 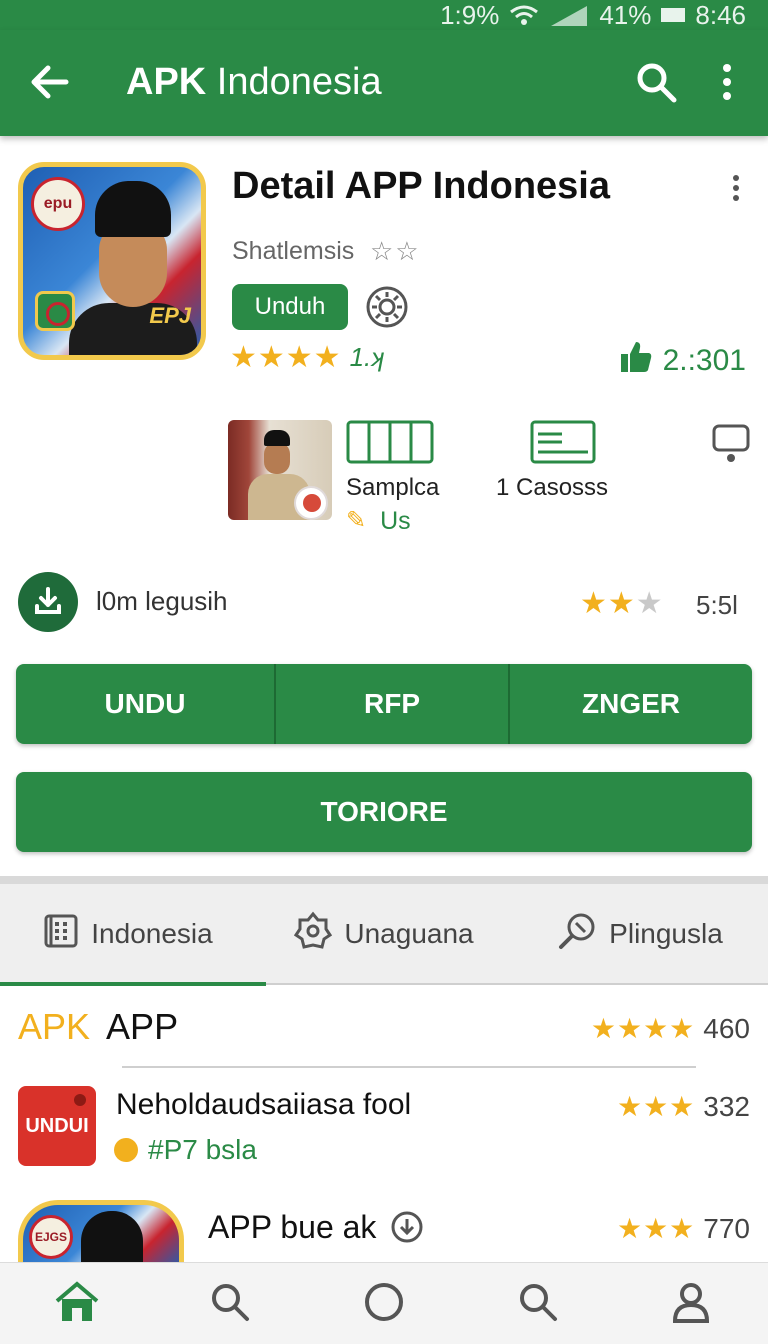 What do you see at coordinates (294, 82) in the screenshot?
I see `title-rest: Indonesia` at bounding box center [294, 82].